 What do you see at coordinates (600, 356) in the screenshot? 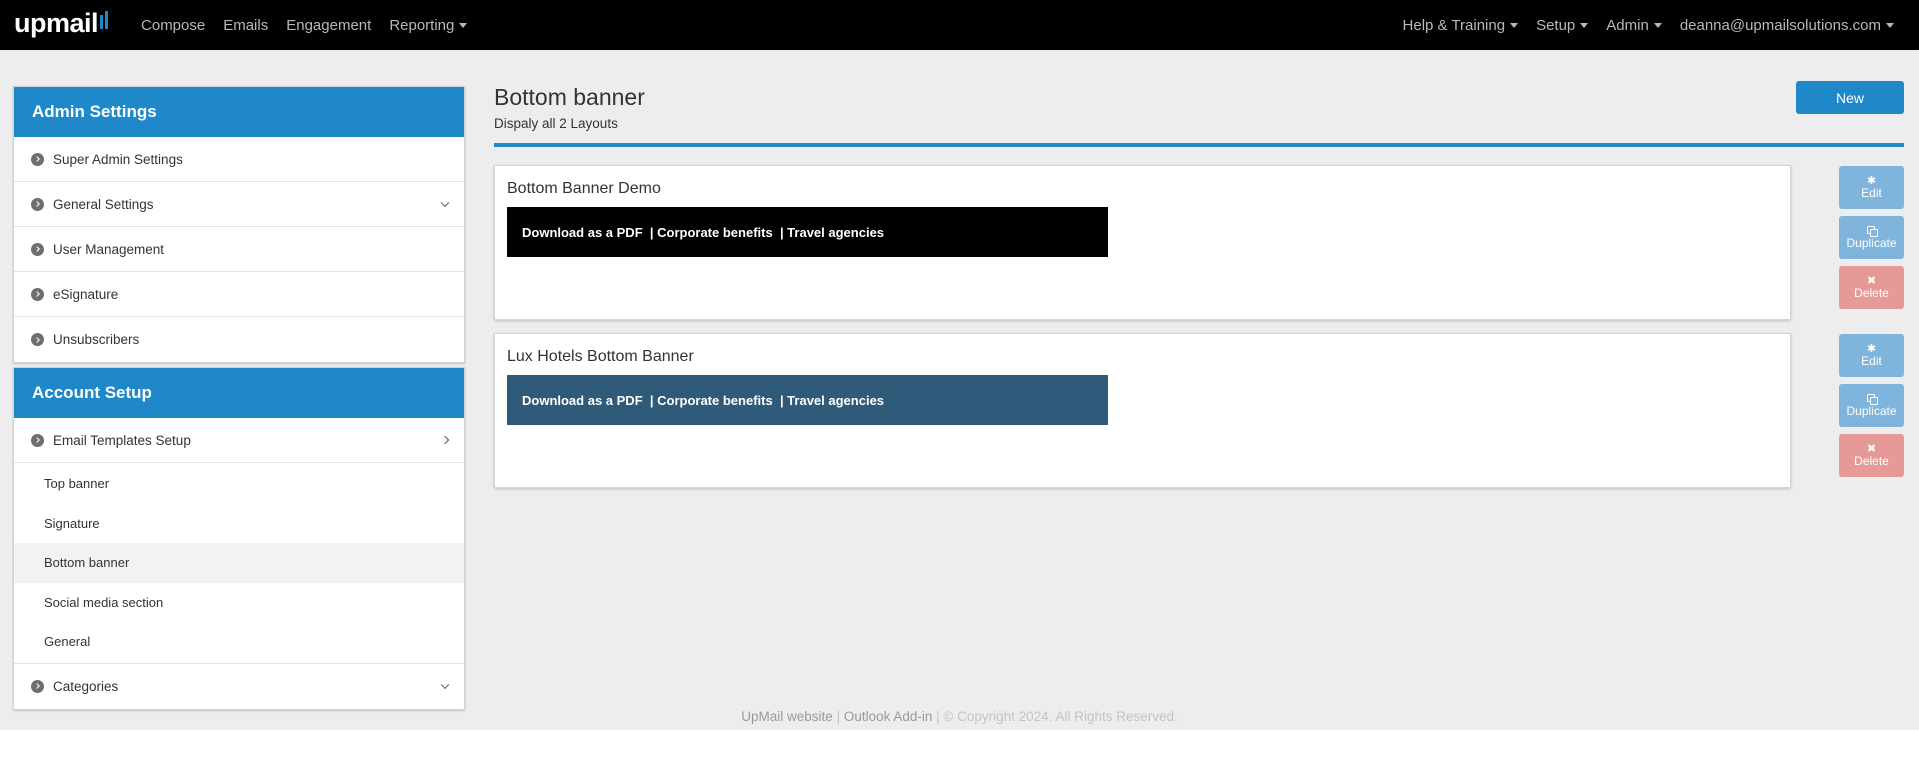
I see `layout-name: Lux Hotels Bottom Banner` at bounding box center [600, 356].